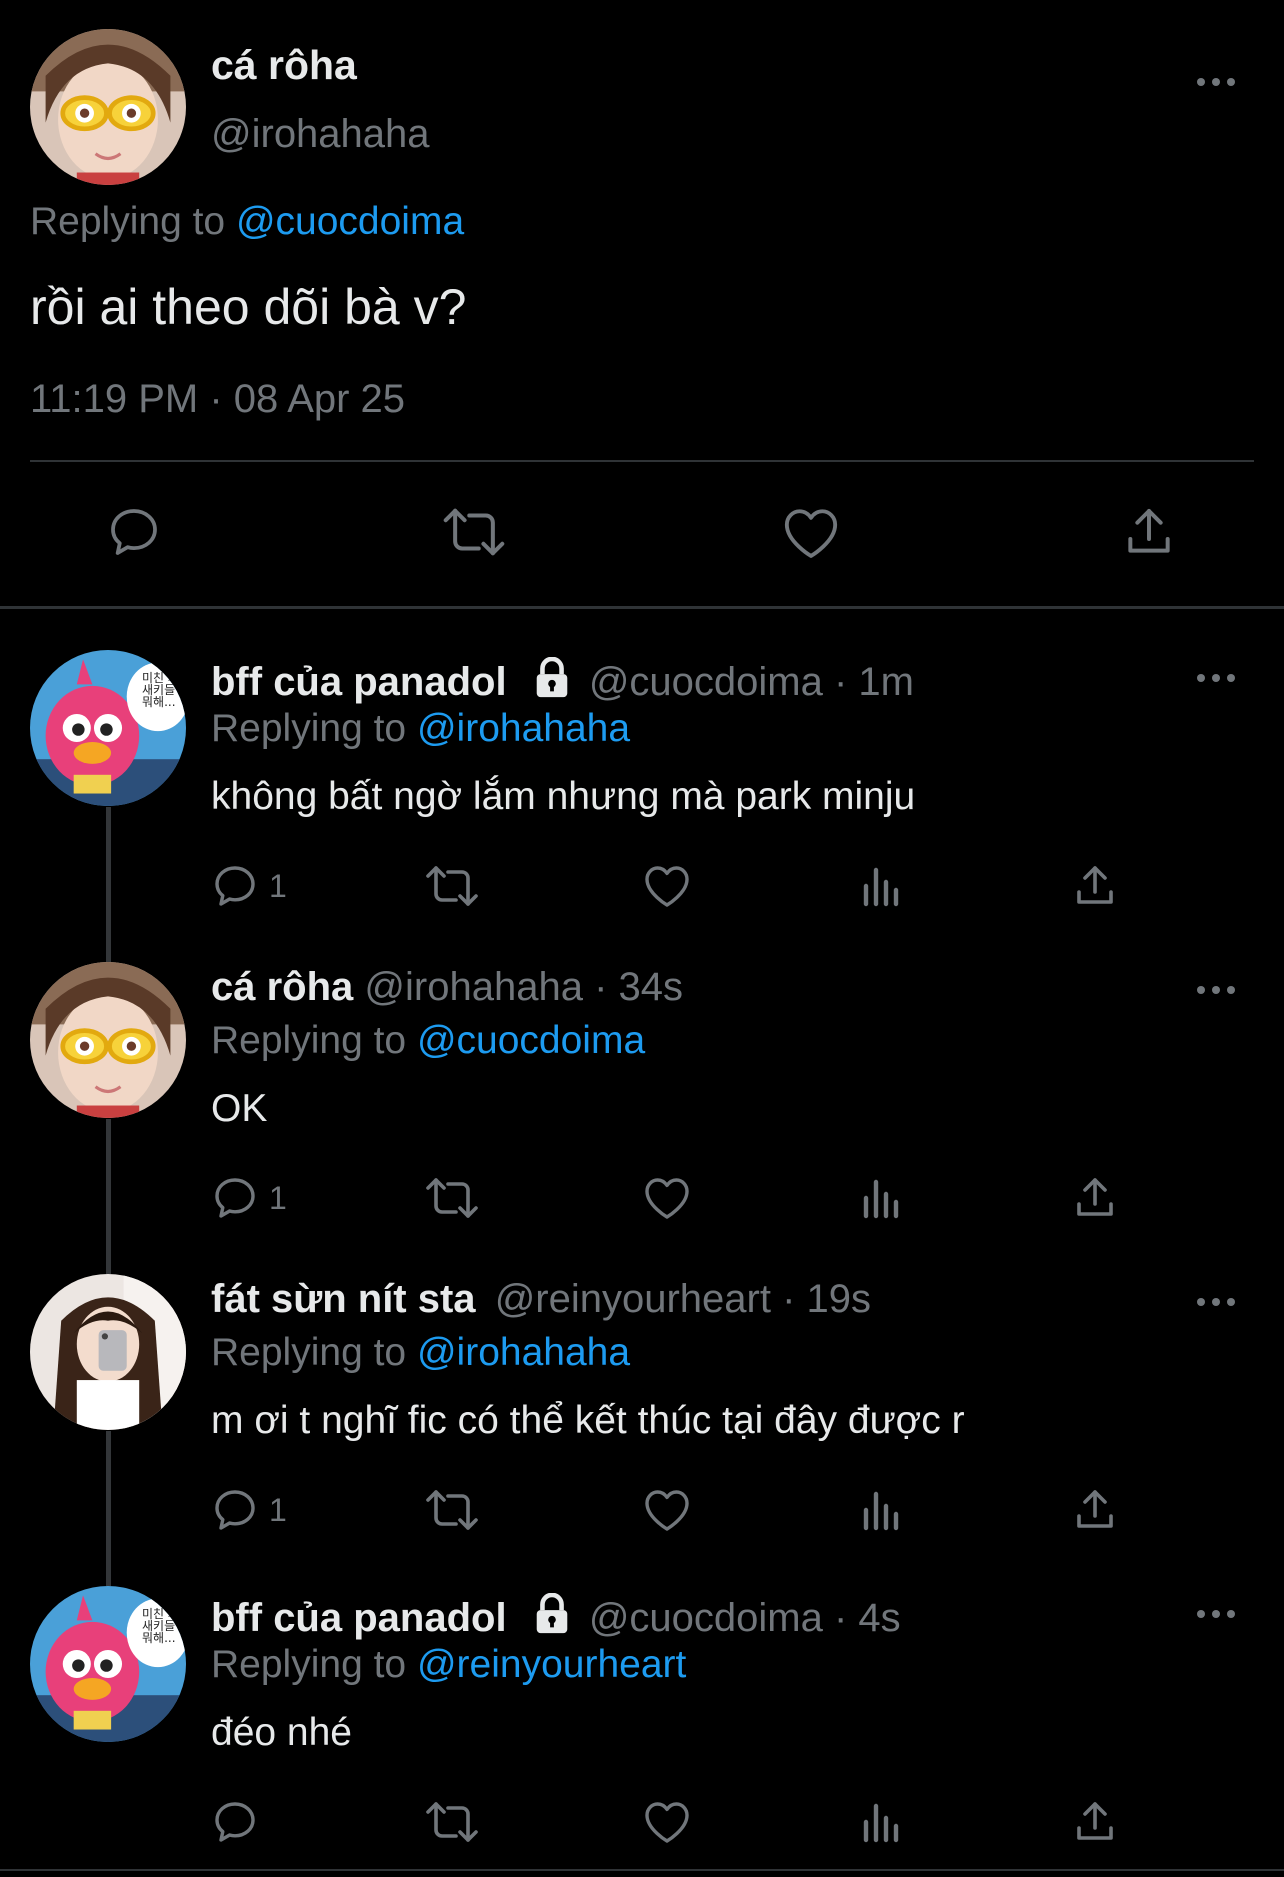  What do you see at coordinates (523, 987) in the screenshot?
I see `author-handle-time: @irohahaha · 34s` at bounding box center [523, 987].